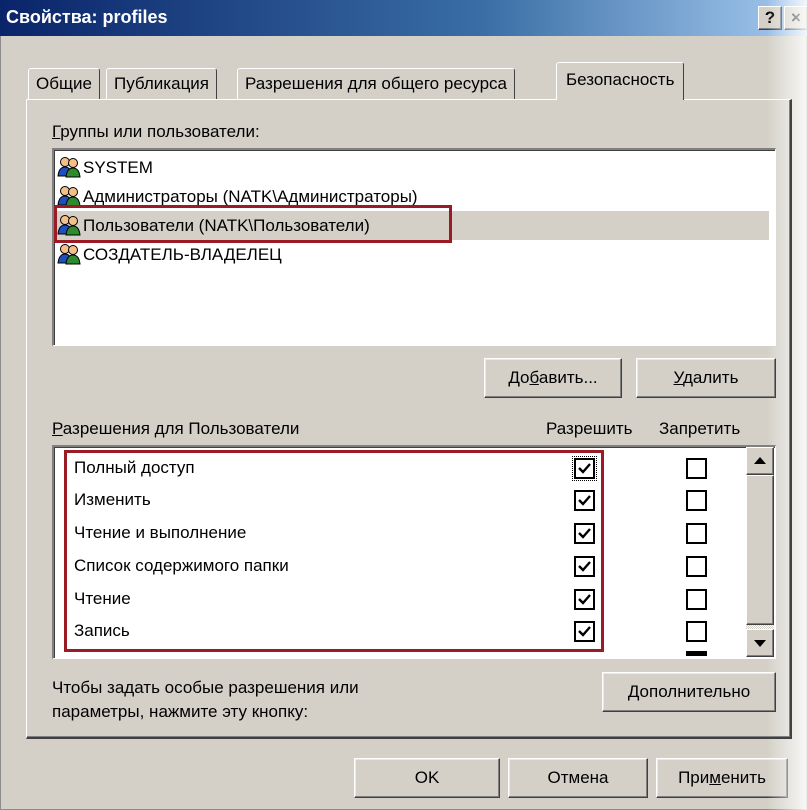 Image resolution: width=807 pixels, height=810 pixels. I want to click on remove-button: Удалить, so click(706, 378).